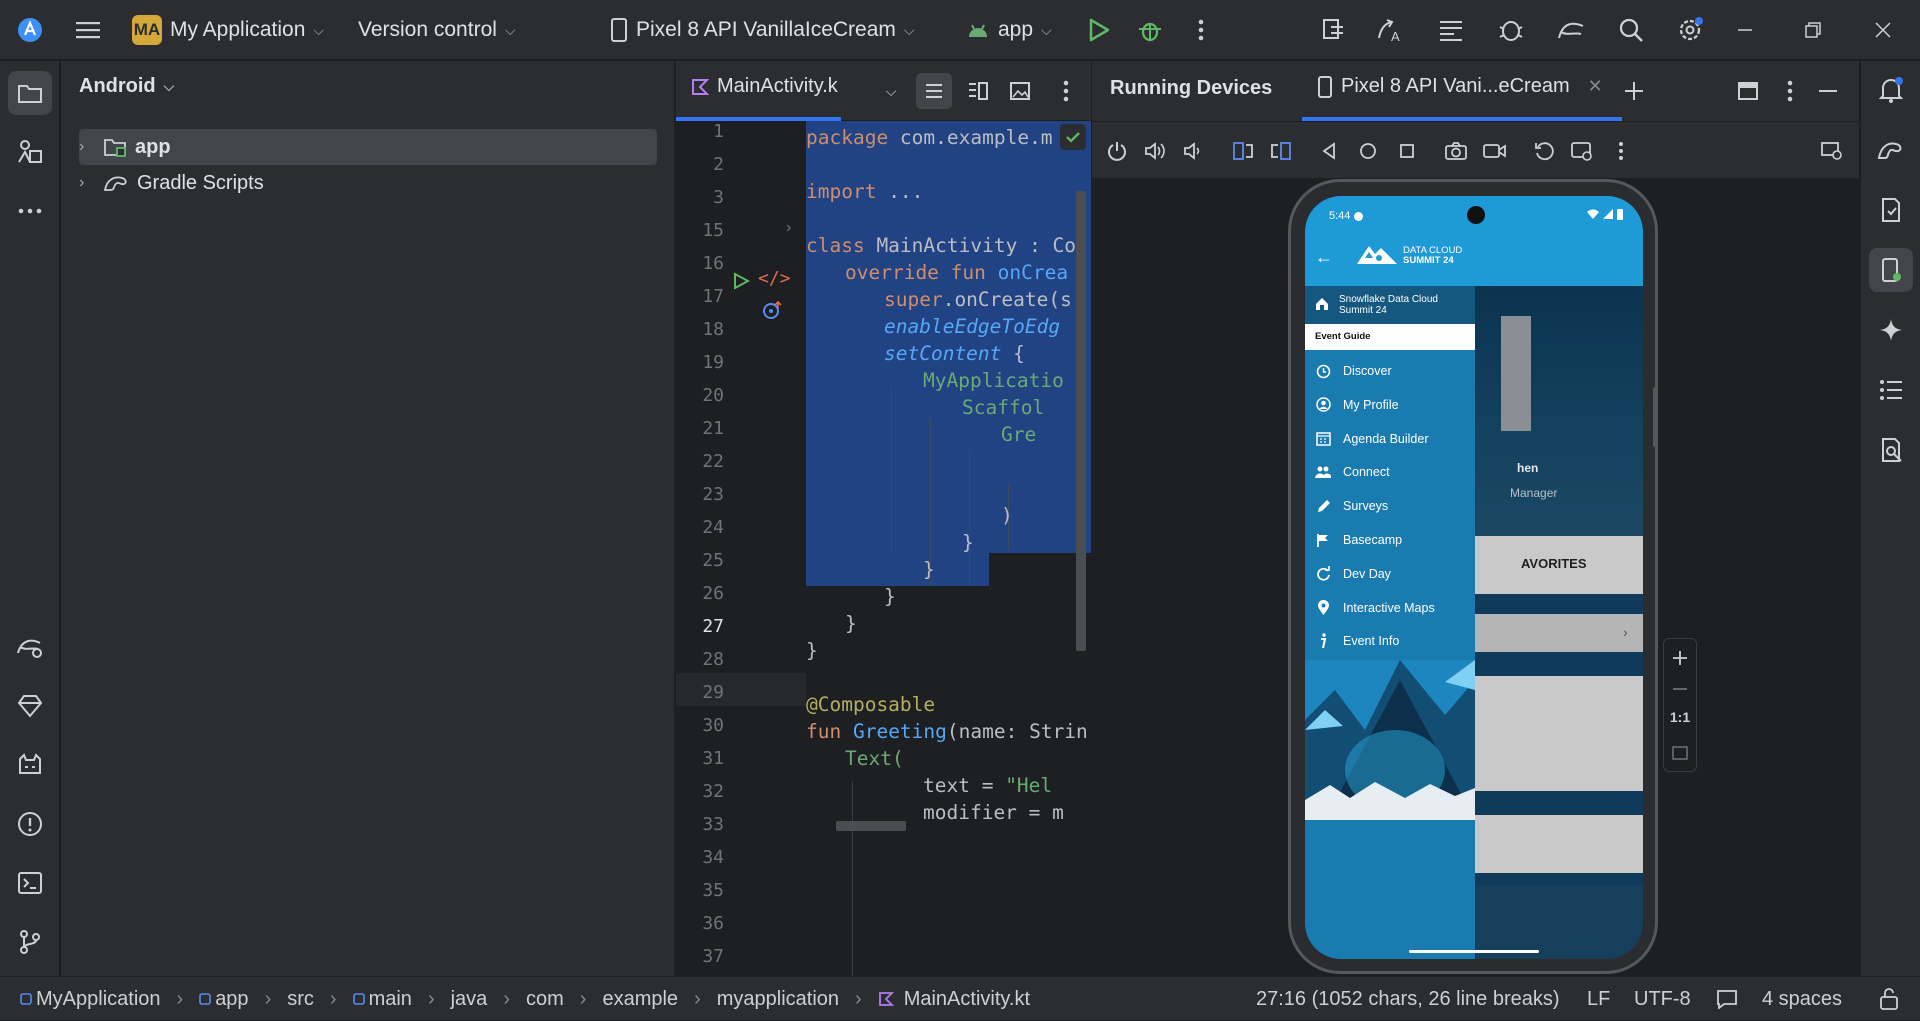  I want to click on logcat-cat-icon, so click(30, 765).